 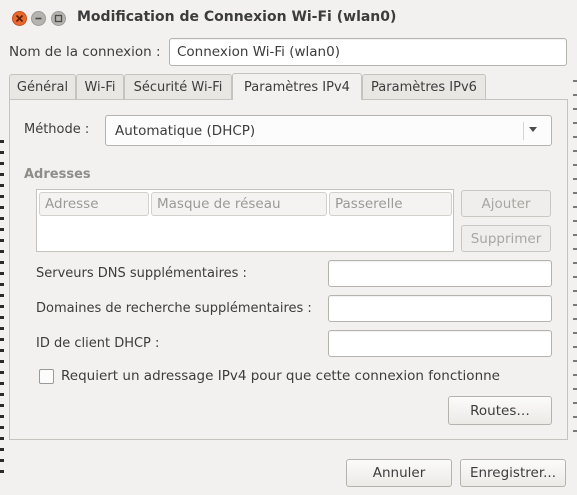 I want to click on add-address-button: Ajouter, so click(x=506, y=203).